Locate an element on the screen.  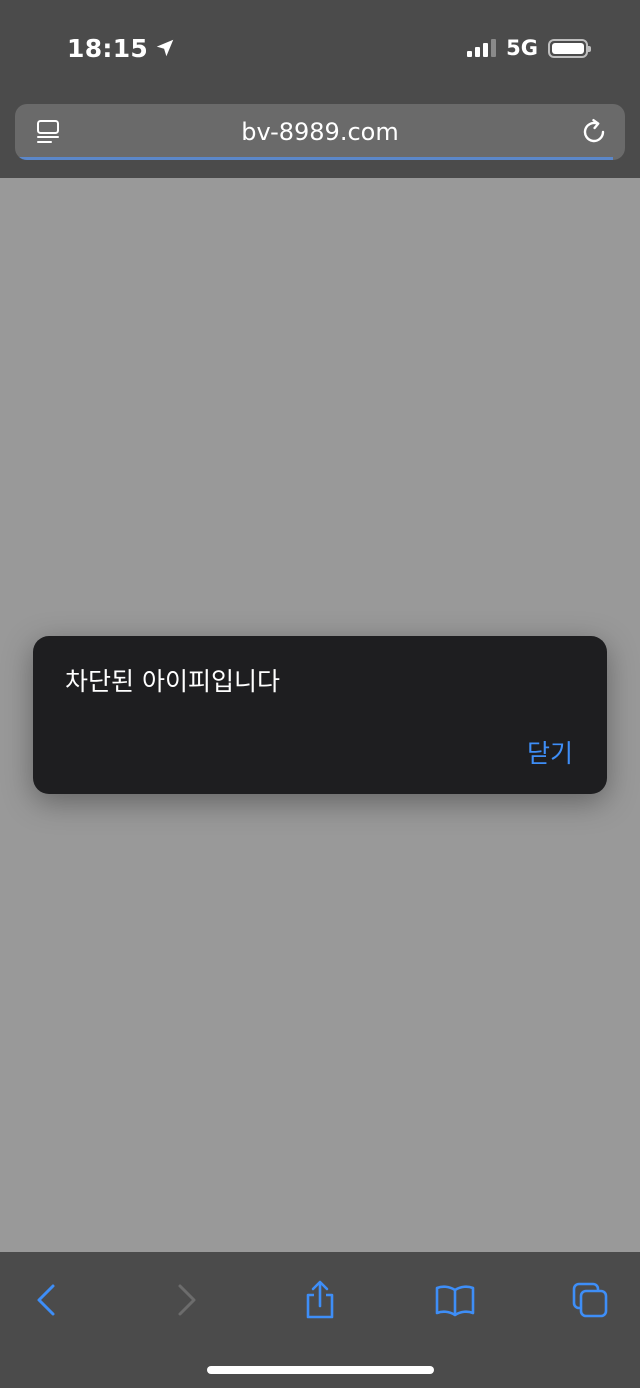
home-indicator is located at coordinates (320, 1370).